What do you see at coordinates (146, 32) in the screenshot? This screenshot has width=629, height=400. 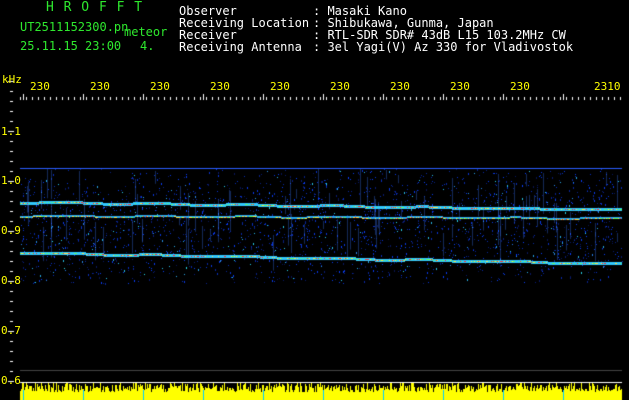 I see `file-type: meteor` at bounding box center [146, 32].